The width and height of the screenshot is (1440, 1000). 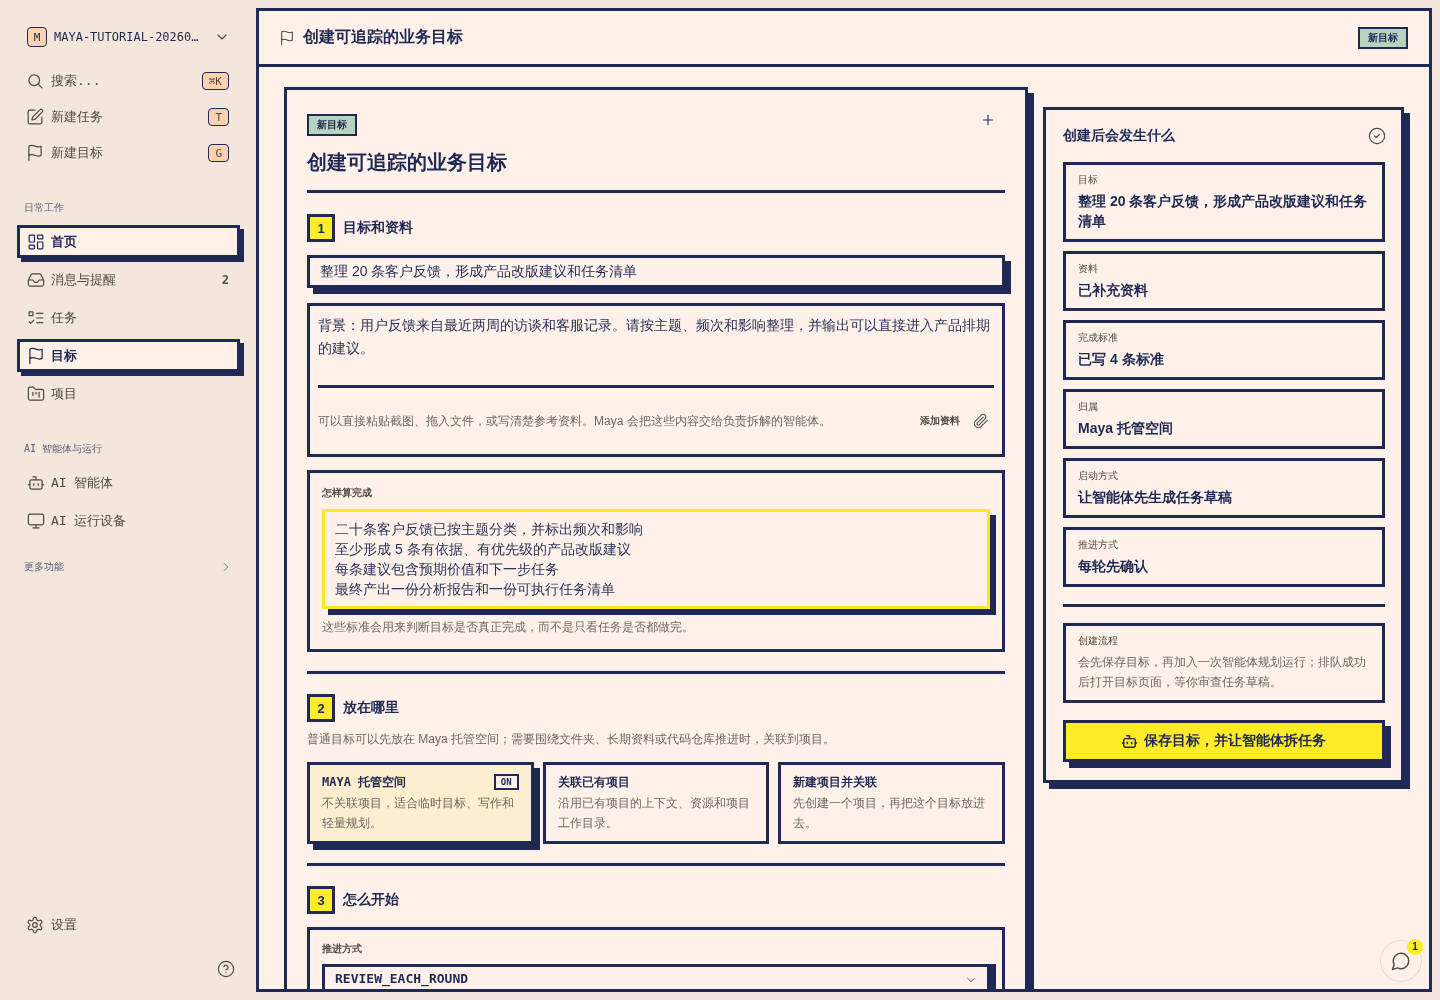 What do you see at coordinates (1121, 359) in the screenshot?
I see `summary-value: 已写 4 条标准` at bounding box center [1121, 359].